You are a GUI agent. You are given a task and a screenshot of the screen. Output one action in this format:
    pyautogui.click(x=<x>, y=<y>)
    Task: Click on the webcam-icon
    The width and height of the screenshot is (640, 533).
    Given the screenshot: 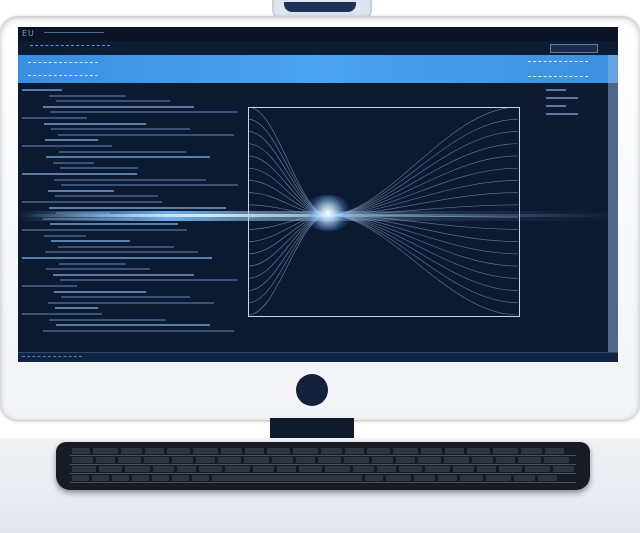 What is the action you would take?
    pyautogui.click(x=320, y=7)
    